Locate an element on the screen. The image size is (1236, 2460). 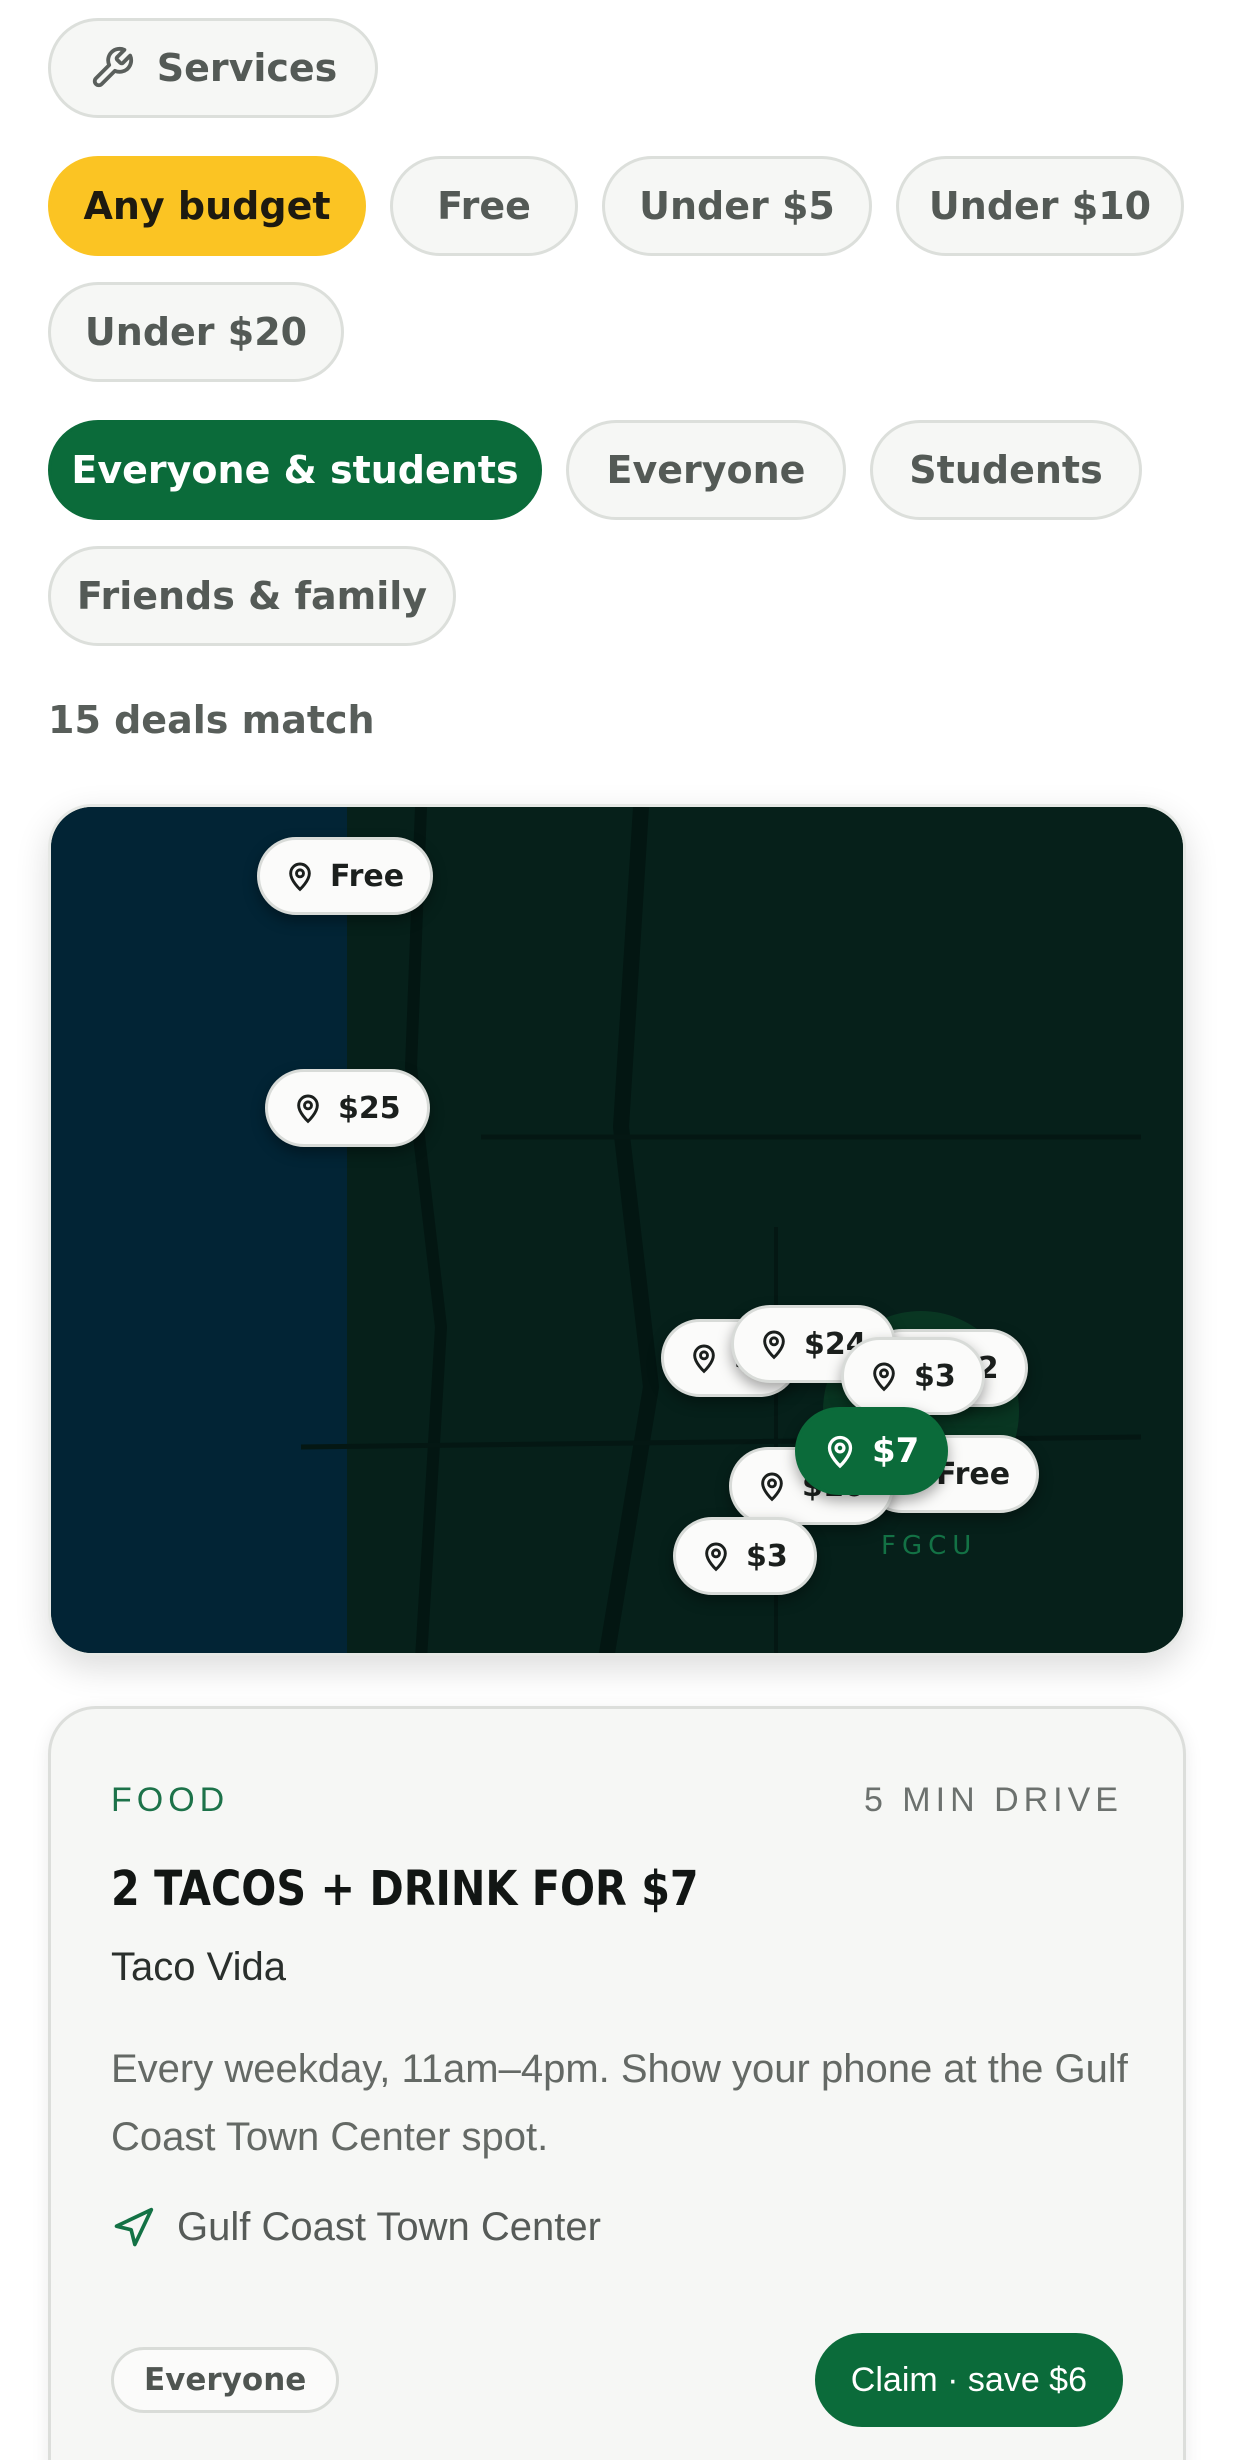
budget-chip-free: Free is located at coordinates (484, 206).